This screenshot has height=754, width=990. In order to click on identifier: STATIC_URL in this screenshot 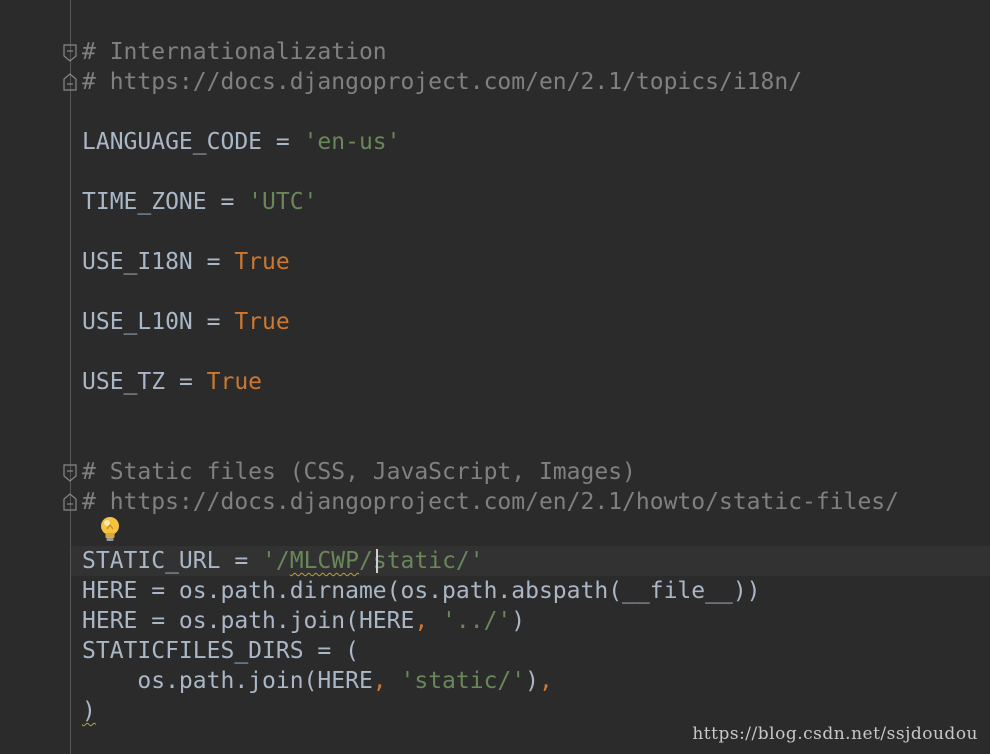, I will do `click(151, 561)`.